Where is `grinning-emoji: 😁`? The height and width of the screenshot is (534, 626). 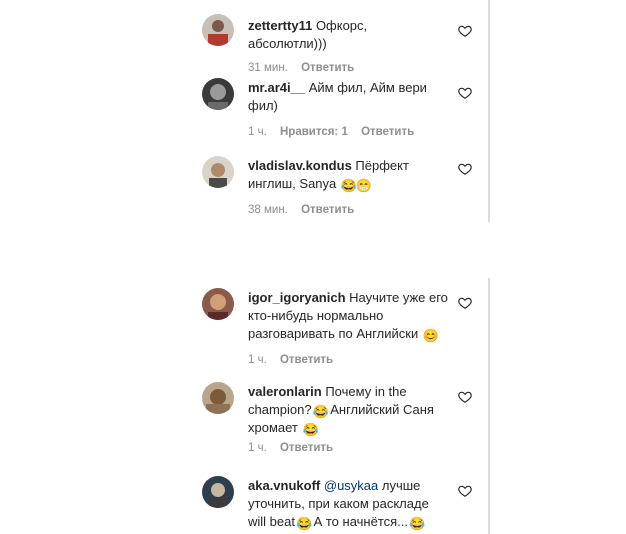 grinning-emoji: 😁 is located at coordinates (364, 185).